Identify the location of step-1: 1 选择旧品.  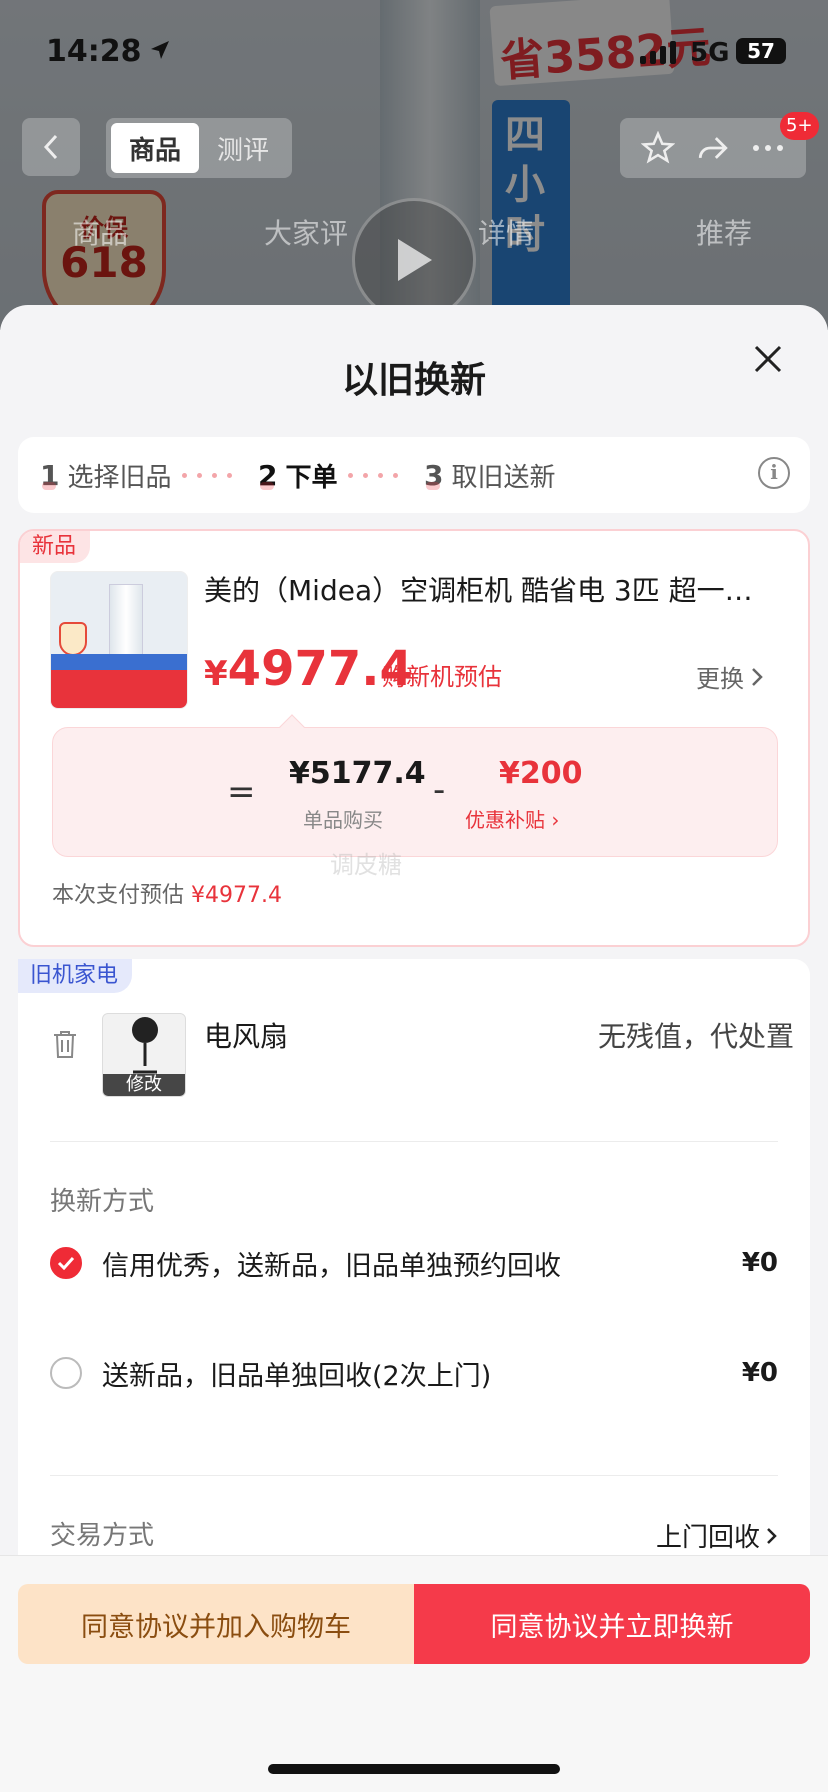
(106, 475).